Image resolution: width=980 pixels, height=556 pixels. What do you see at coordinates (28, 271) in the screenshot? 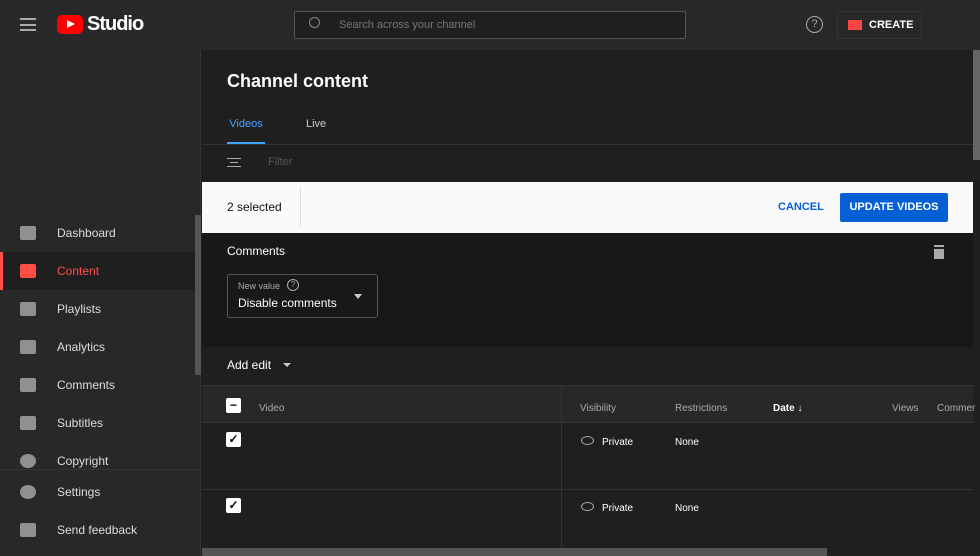
I see `content-icon` at bounding box center [28, 271].